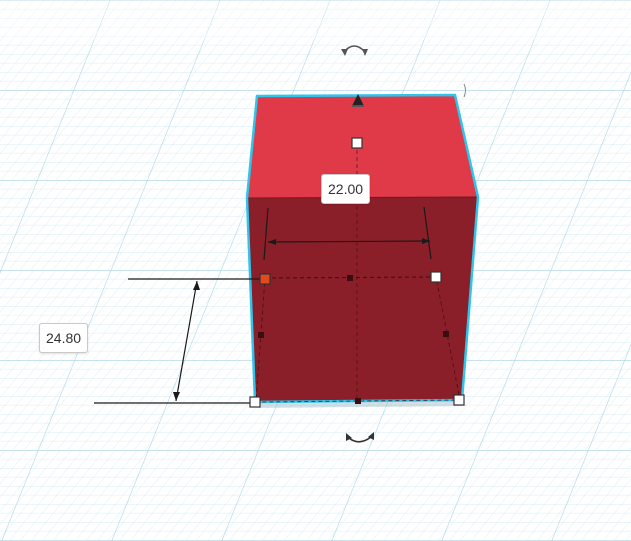 The width and height of the screenshot is (631, 541). I want to click on handle-corner-front-left, so click(255, 402).